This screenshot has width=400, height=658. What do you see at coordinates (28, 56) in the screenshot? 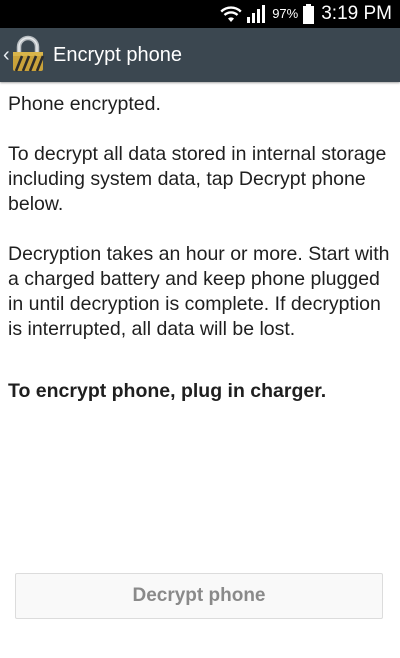
I see `lock-icon` at bounding box center [28, 56].